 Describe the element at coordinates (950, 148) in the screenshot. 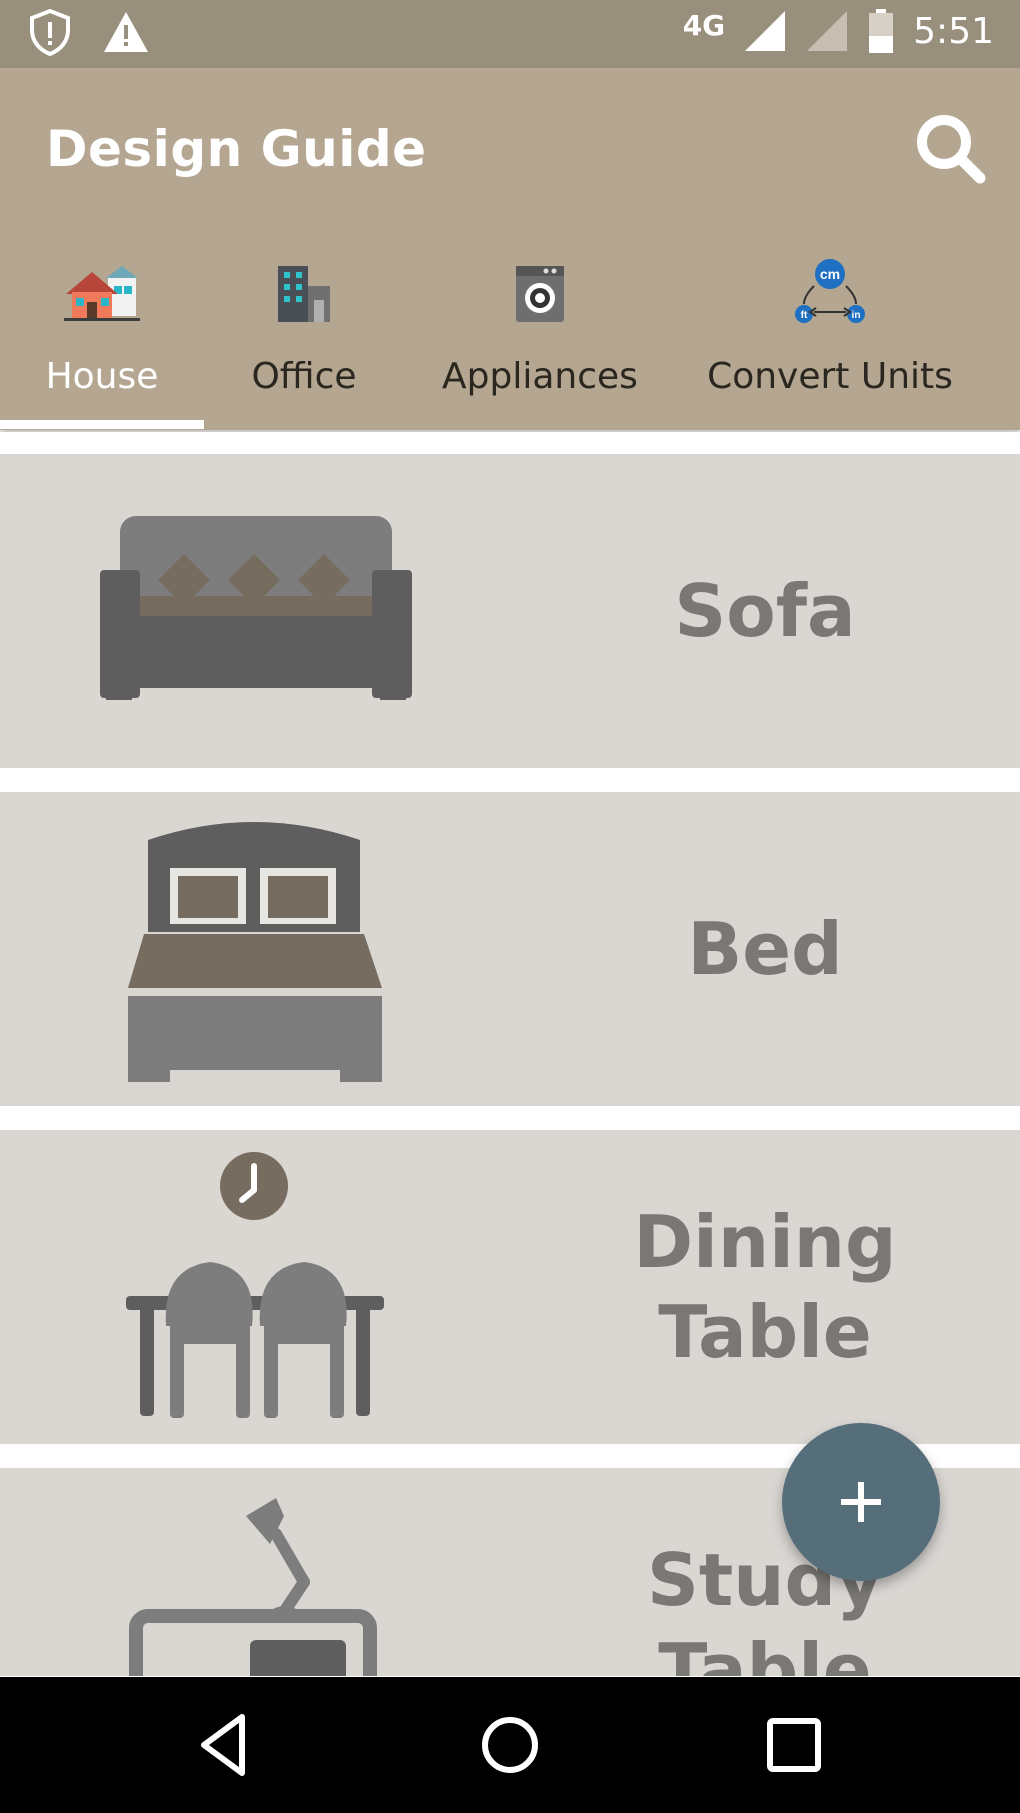

I see `search-icon` at that location.